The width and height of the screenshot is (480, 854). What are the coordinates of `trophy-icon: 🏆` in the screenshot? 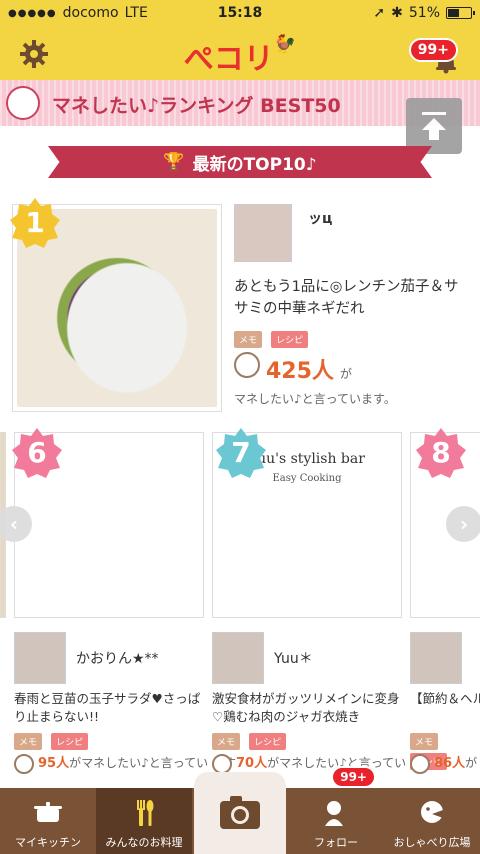 It's located at (174, 162).